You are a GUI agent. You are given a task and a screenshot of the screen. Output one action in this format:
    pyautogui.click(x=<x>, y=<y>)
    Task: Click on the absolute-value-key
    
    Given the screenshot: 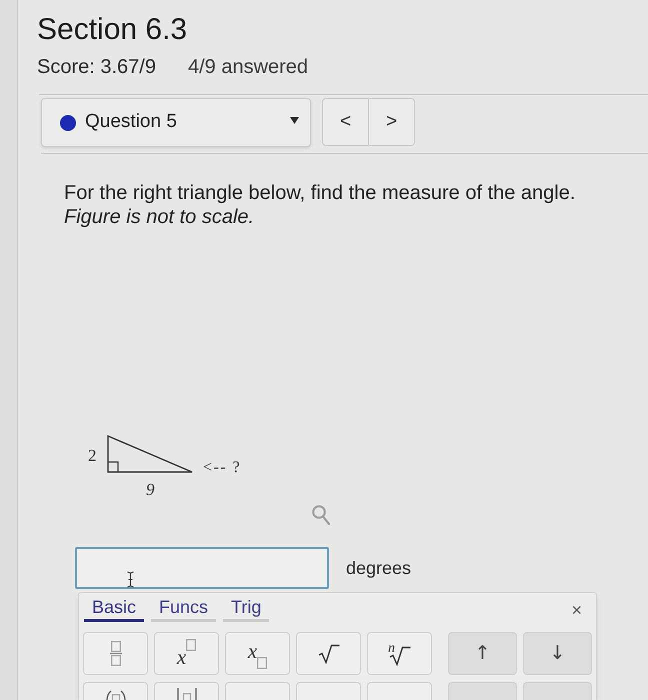 What is the action you would take?
    pyautogui.click(x=186, y=691)
    